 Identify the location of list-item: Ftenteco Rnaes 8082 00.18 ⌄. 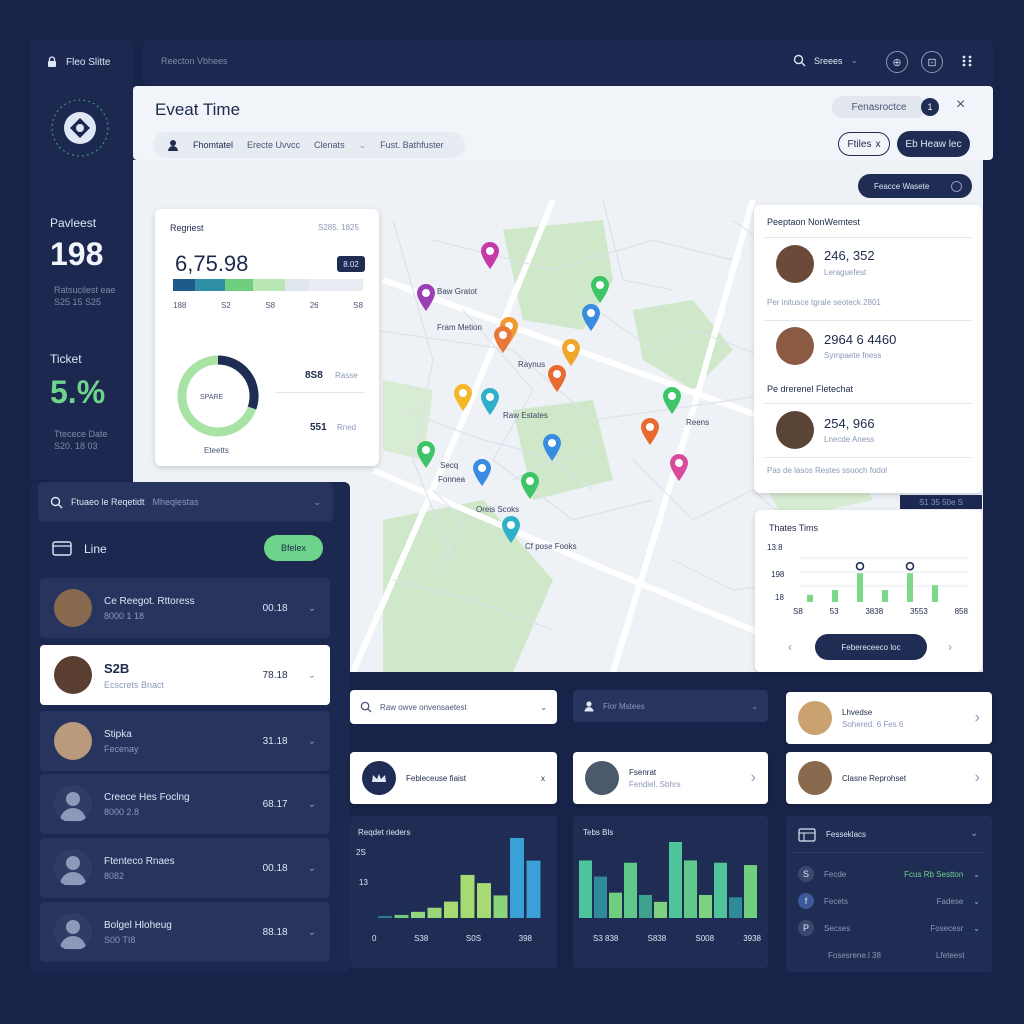
(185, 868).